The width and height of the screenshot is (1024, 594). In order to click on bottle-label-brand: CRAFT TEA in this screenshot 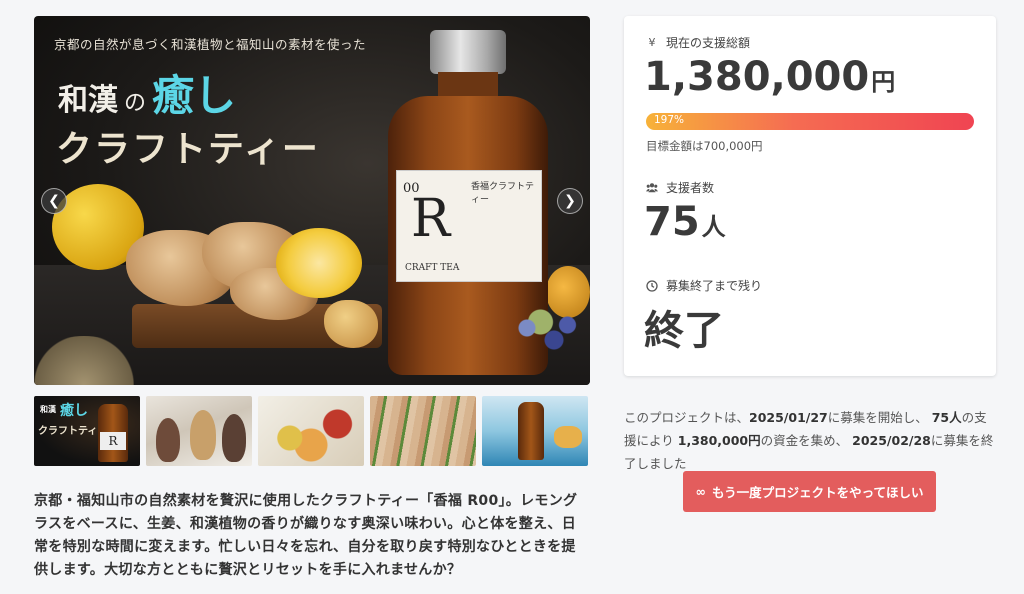, I will do `click(432, 268)`.